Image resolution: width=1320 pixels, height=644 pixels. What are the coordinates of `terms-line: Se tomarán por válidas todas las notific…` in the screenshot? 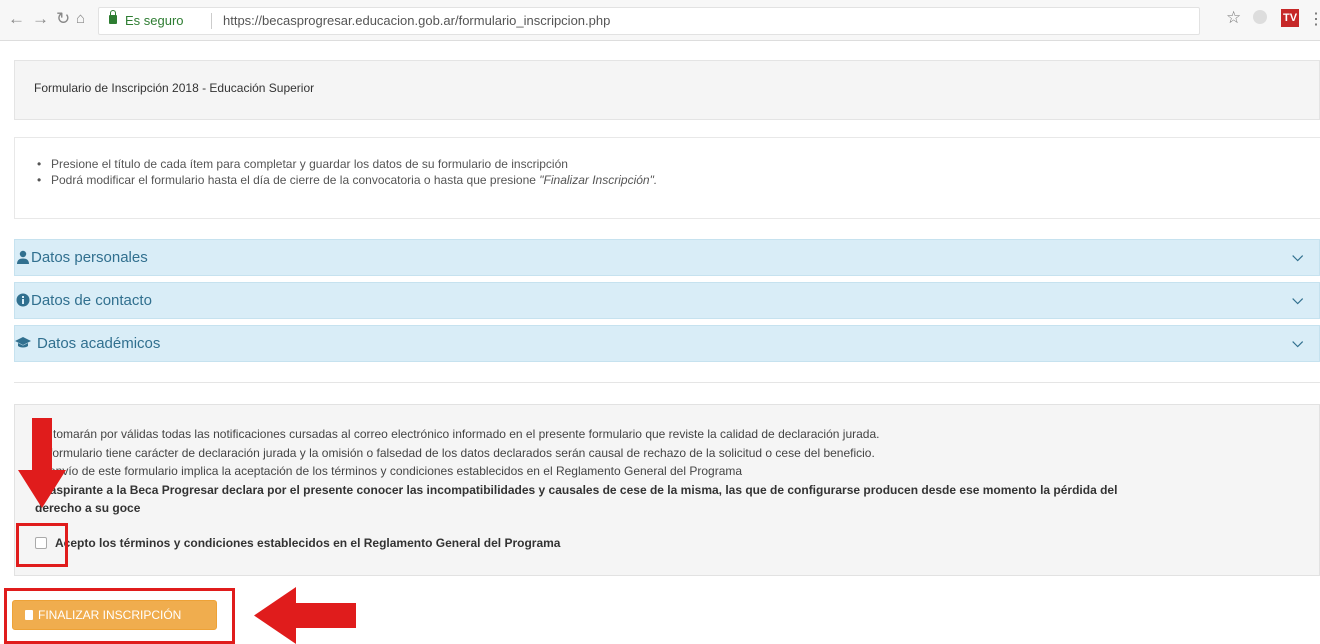 It's located at (457, 434).